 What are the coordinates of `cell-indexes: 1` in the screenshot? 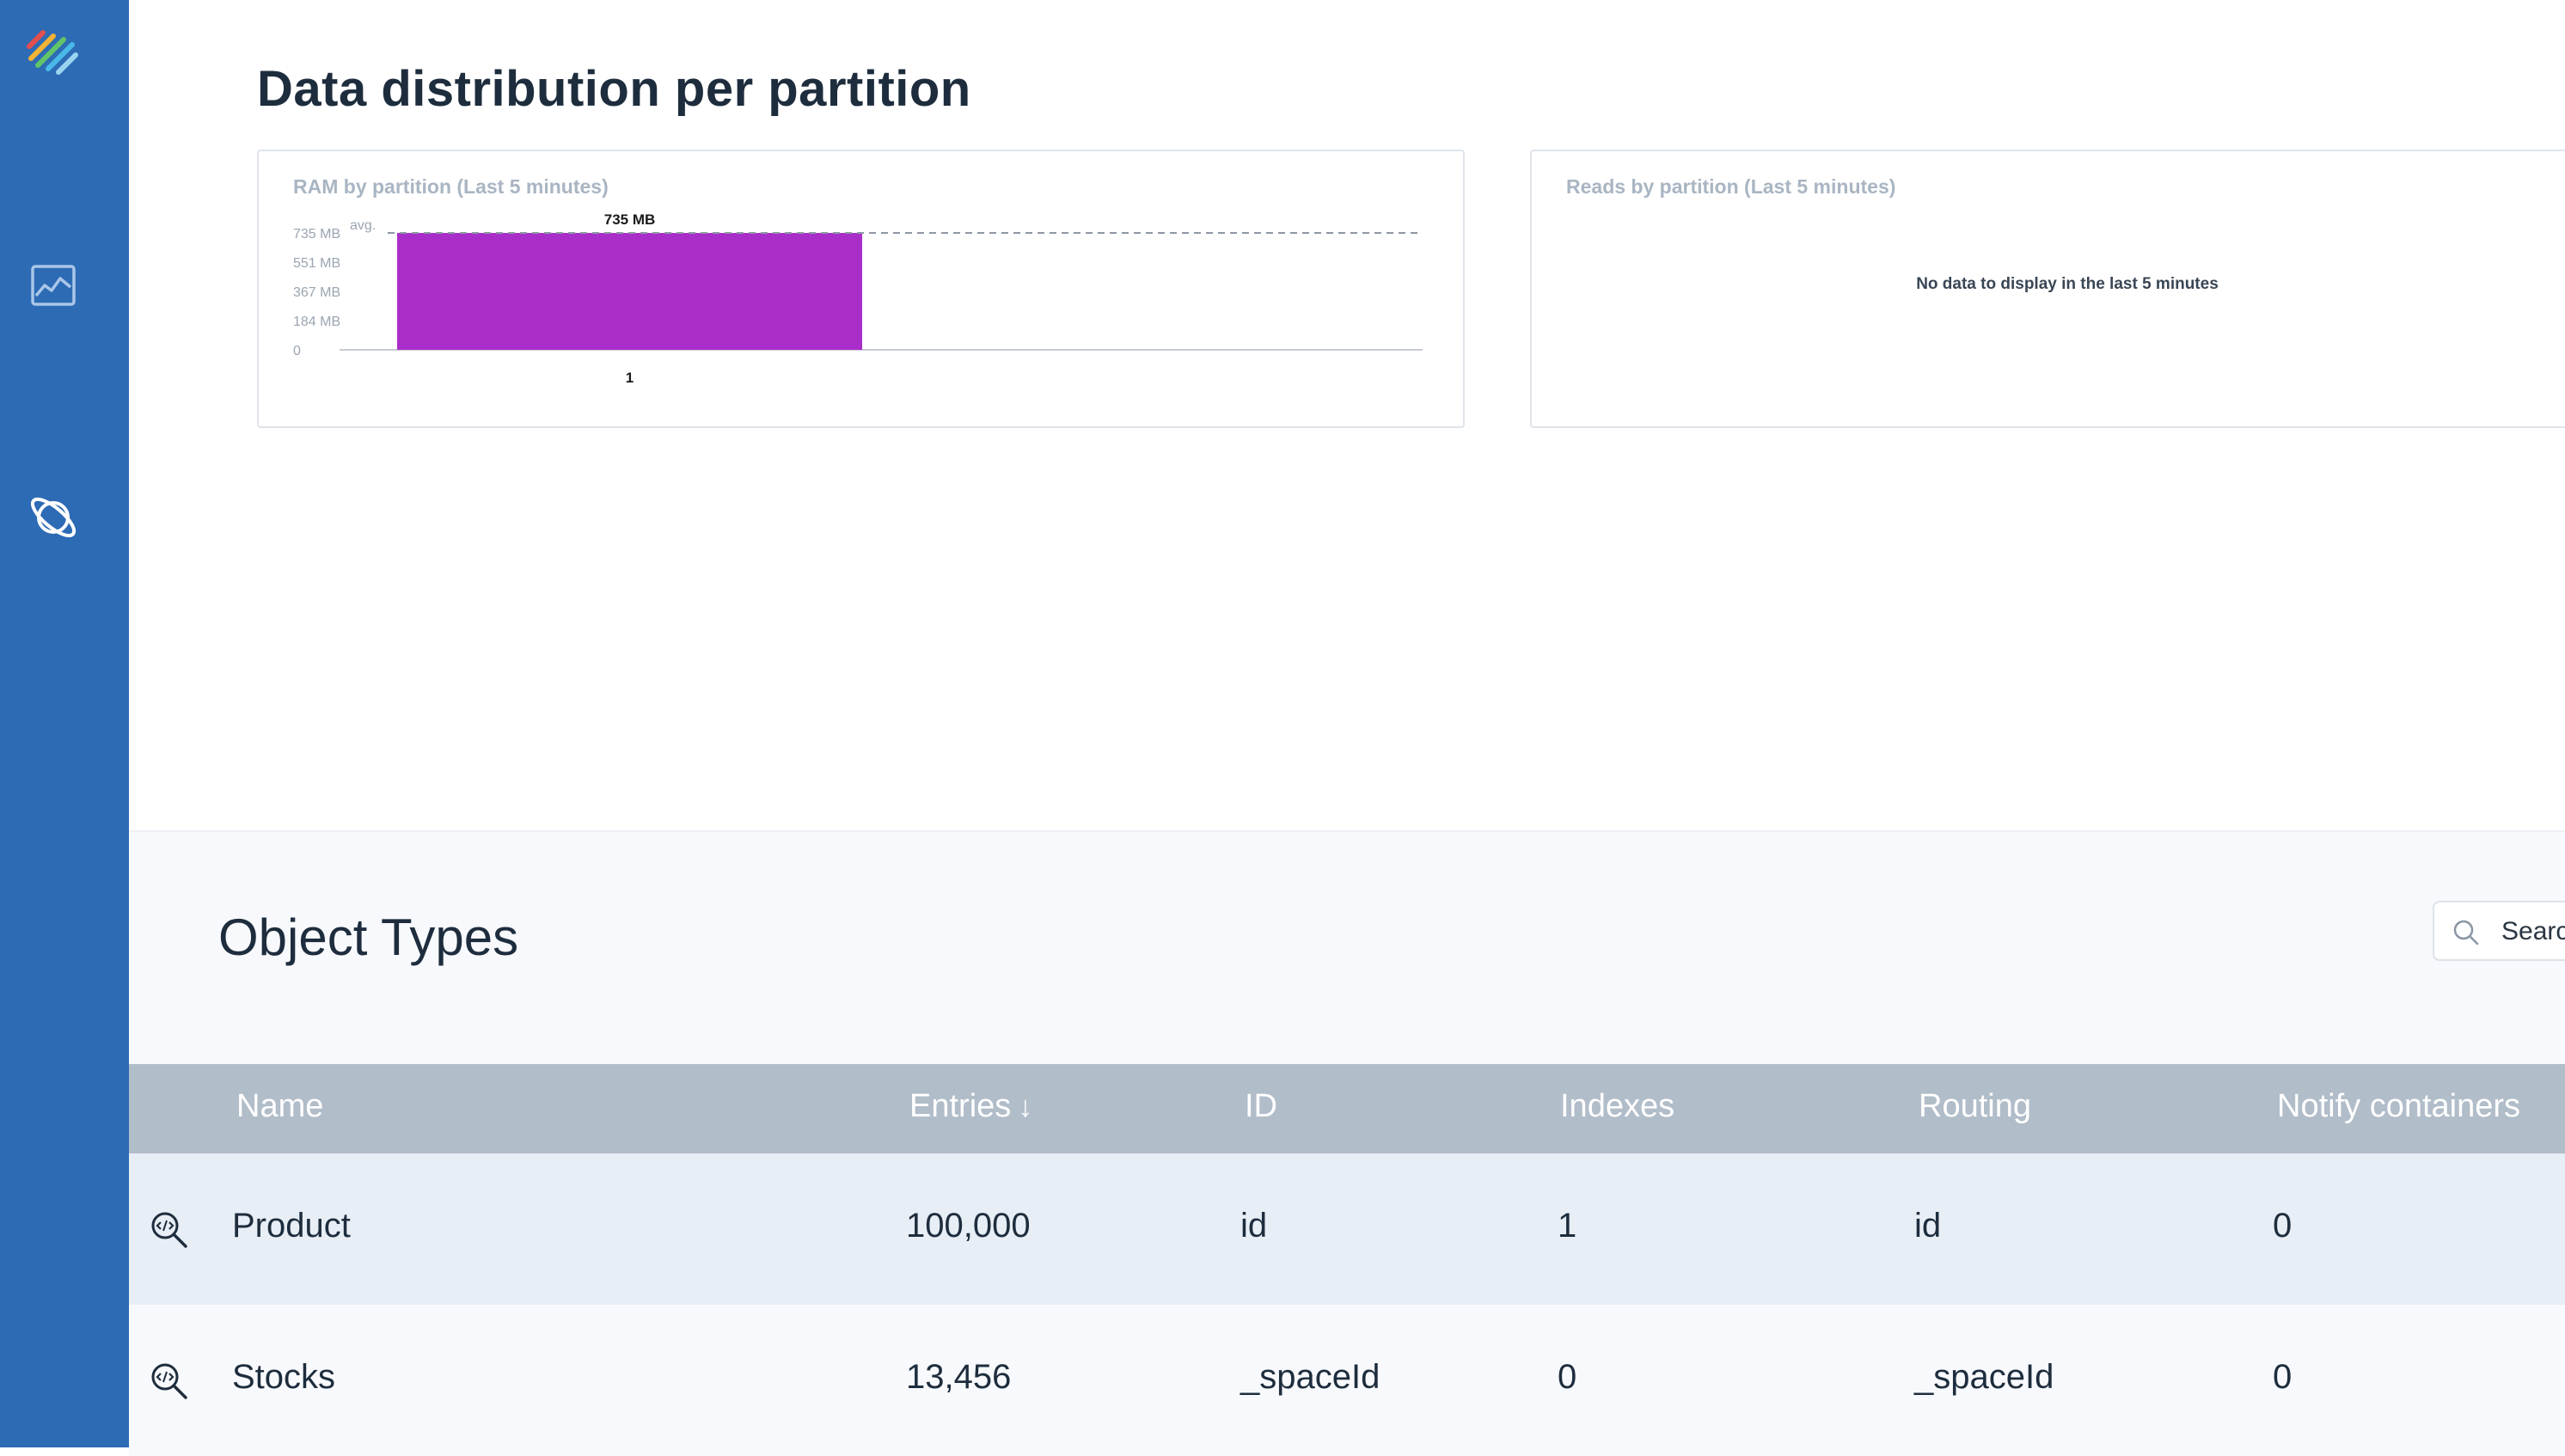 It's located at (1567, 1226).